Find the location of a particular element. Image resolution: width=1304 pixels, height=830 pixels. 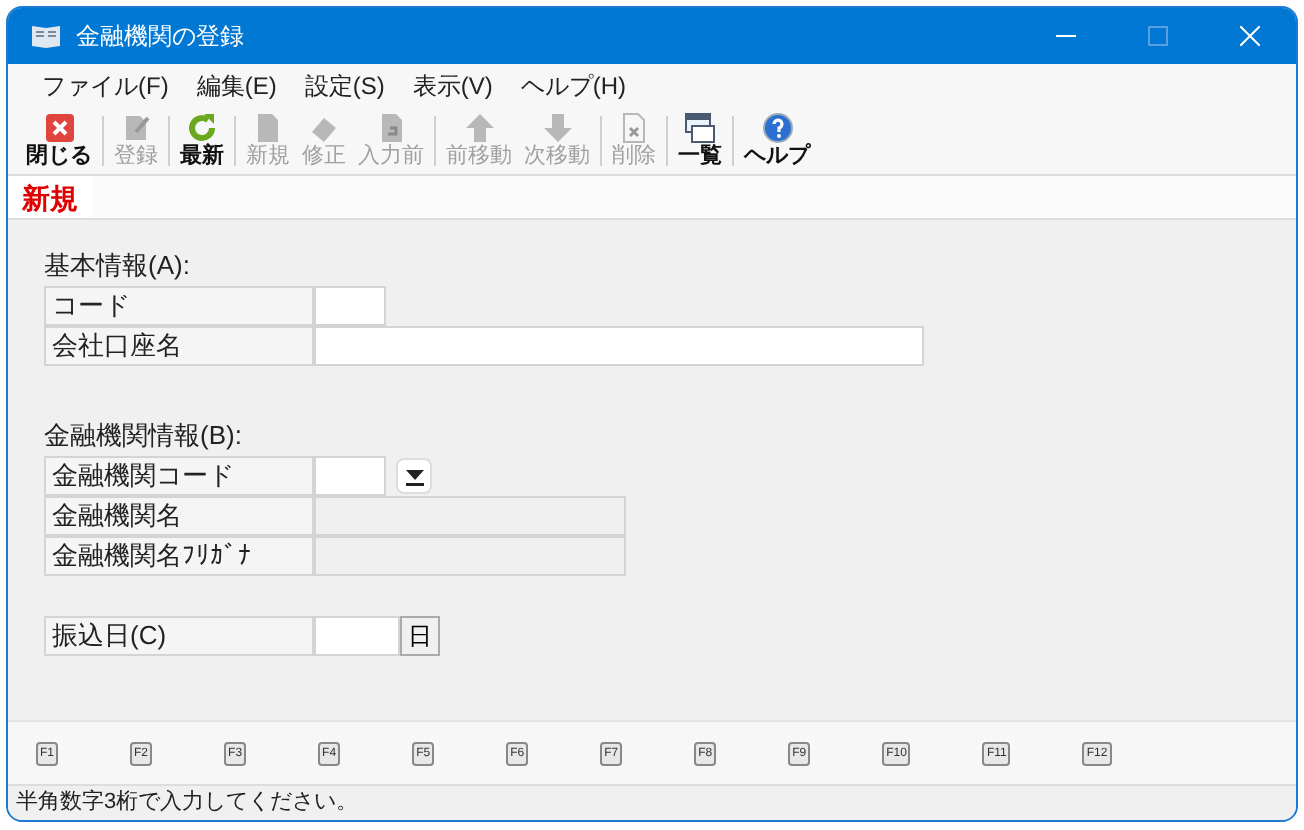

refresh-icon is located at coordinates (202, 128).